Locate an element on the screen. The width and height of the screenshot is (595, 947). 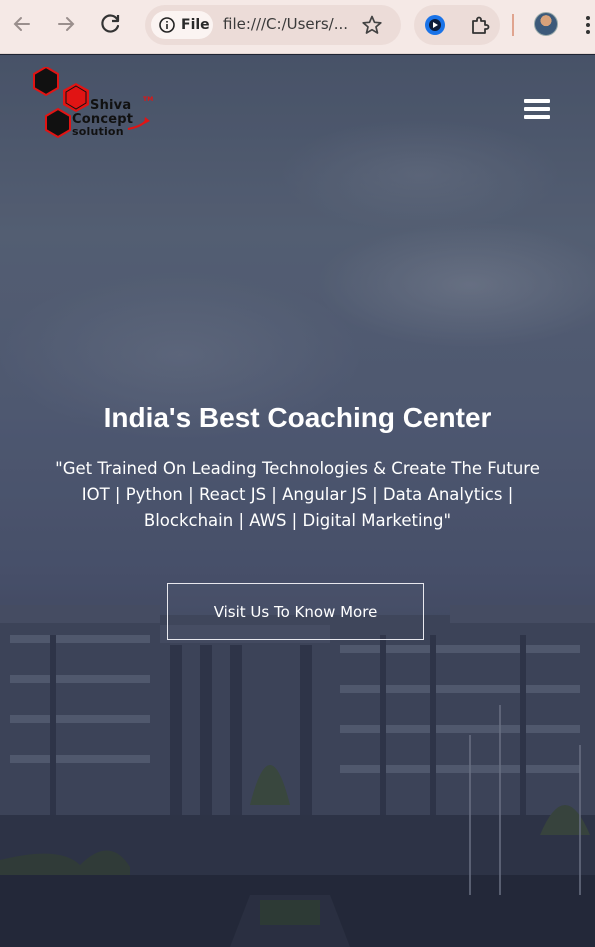
hero-subtitle-line-3: Blockchain | AWS | Digital Marketing" is located at coordinates (297, 520).